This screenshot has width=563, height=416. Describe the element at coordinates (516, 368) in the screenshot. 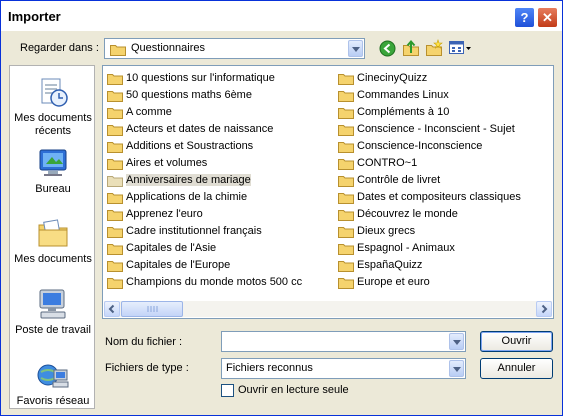

I see `cancel-button: Annuler` at that location.